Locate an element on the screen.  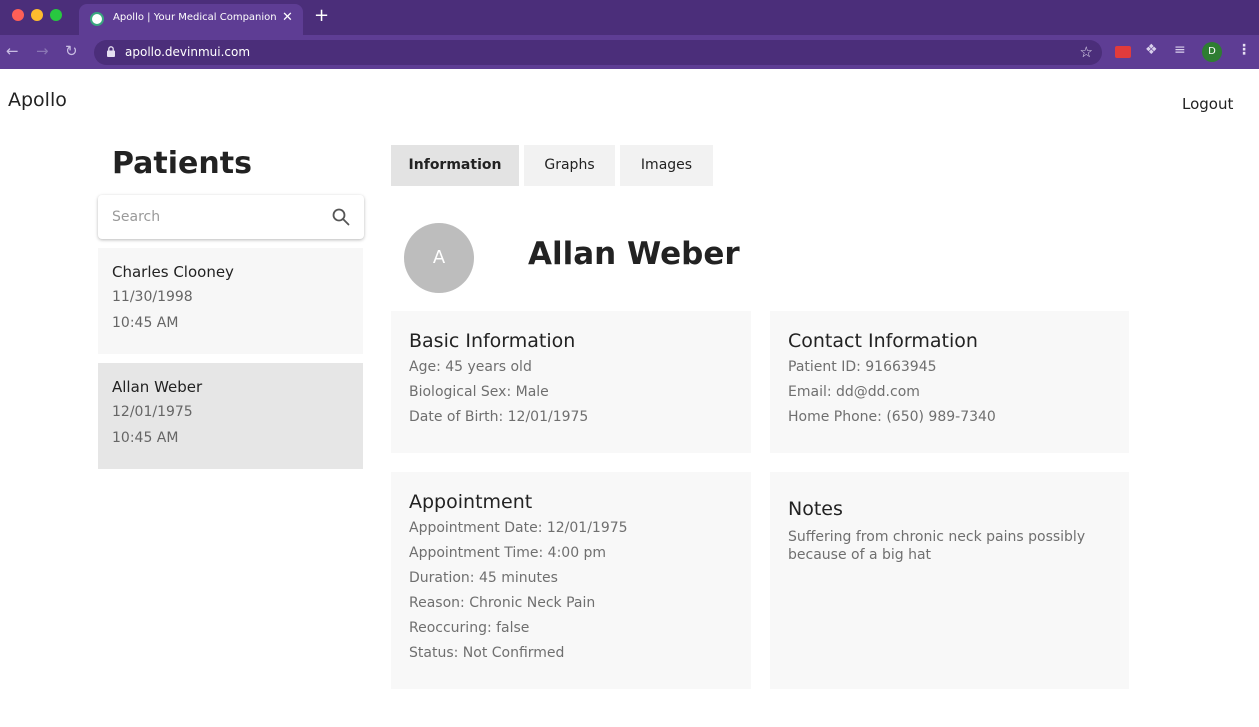
close-window-button is located at coordinates (18, 15).